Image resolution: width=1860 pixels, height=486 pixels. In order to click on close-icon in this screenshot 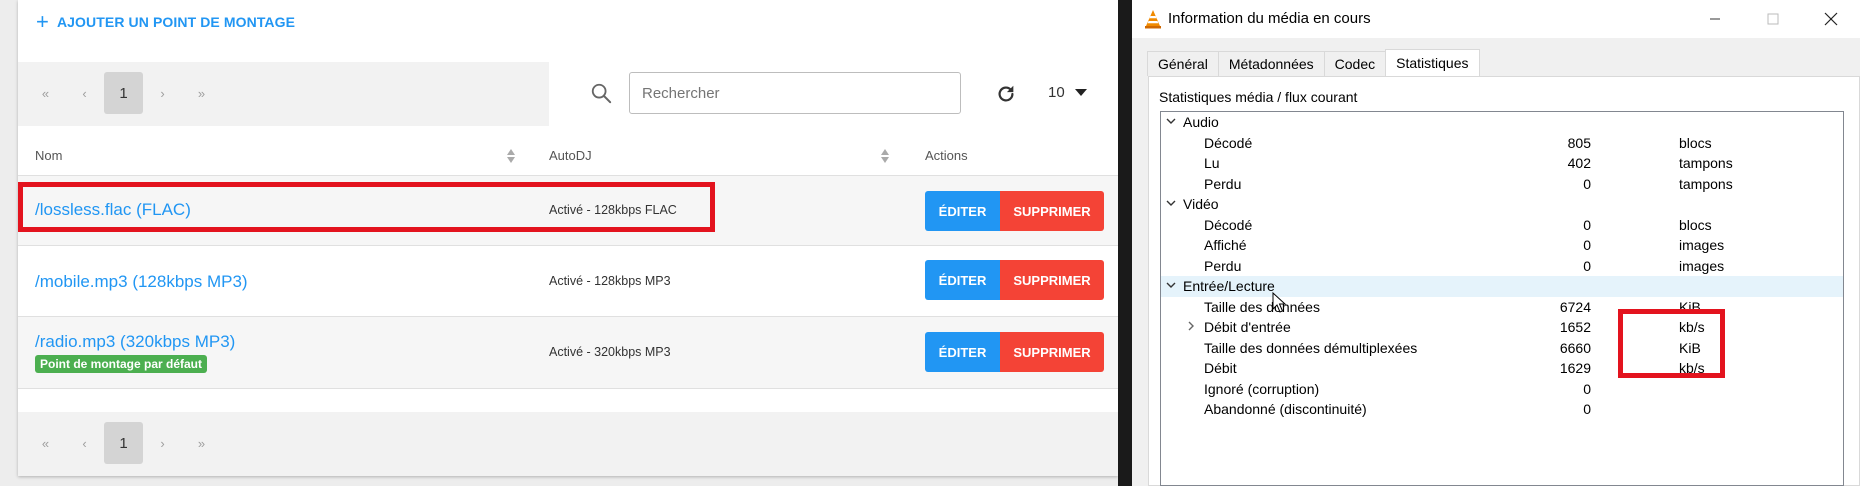, I will do `click(1831, 19)`.